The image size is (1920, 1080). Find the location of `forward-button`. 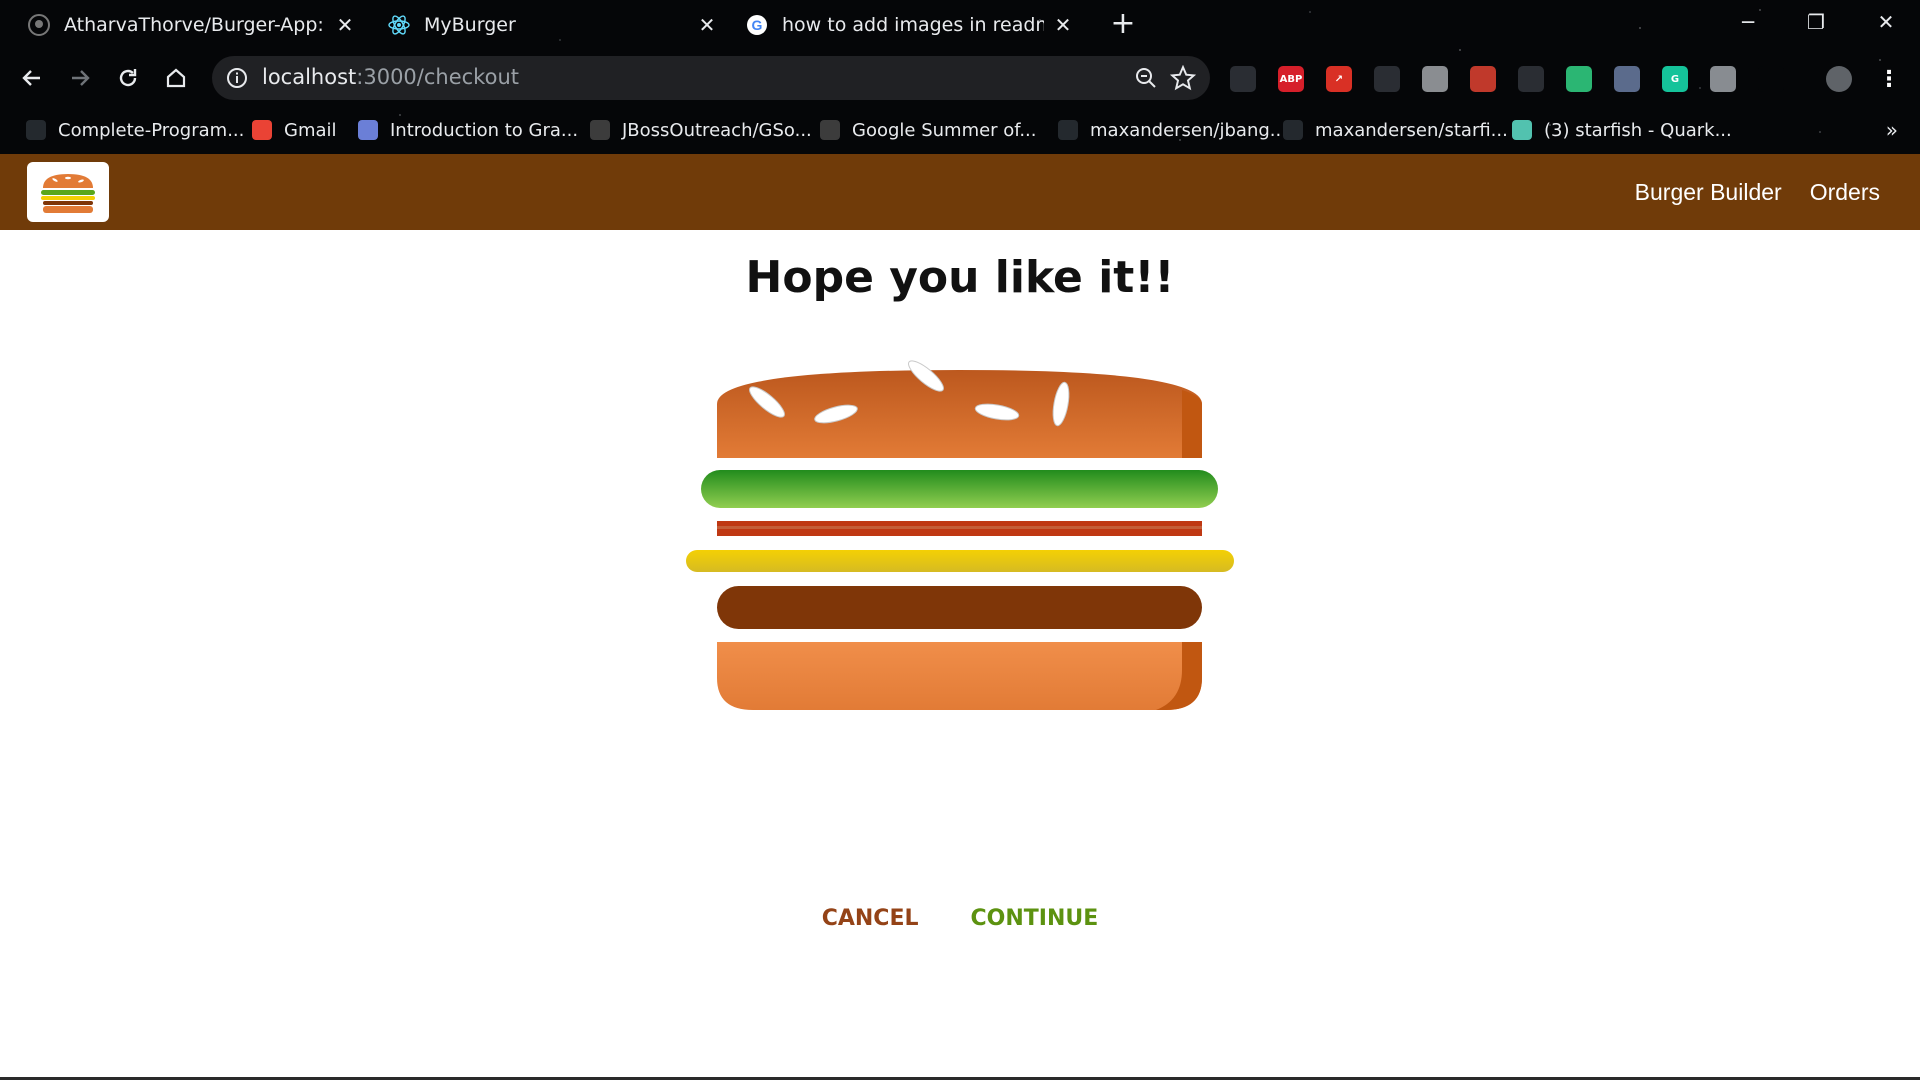

forward-button is located at coordinates (80, 78).